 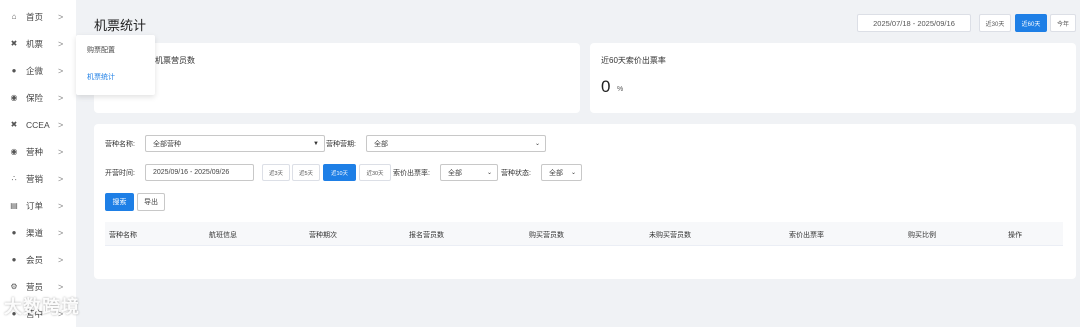 What do you see at coordinates (14, 151) in the screenshot?
I see `badge-icon: ◉` at bounding box center [14, 151].